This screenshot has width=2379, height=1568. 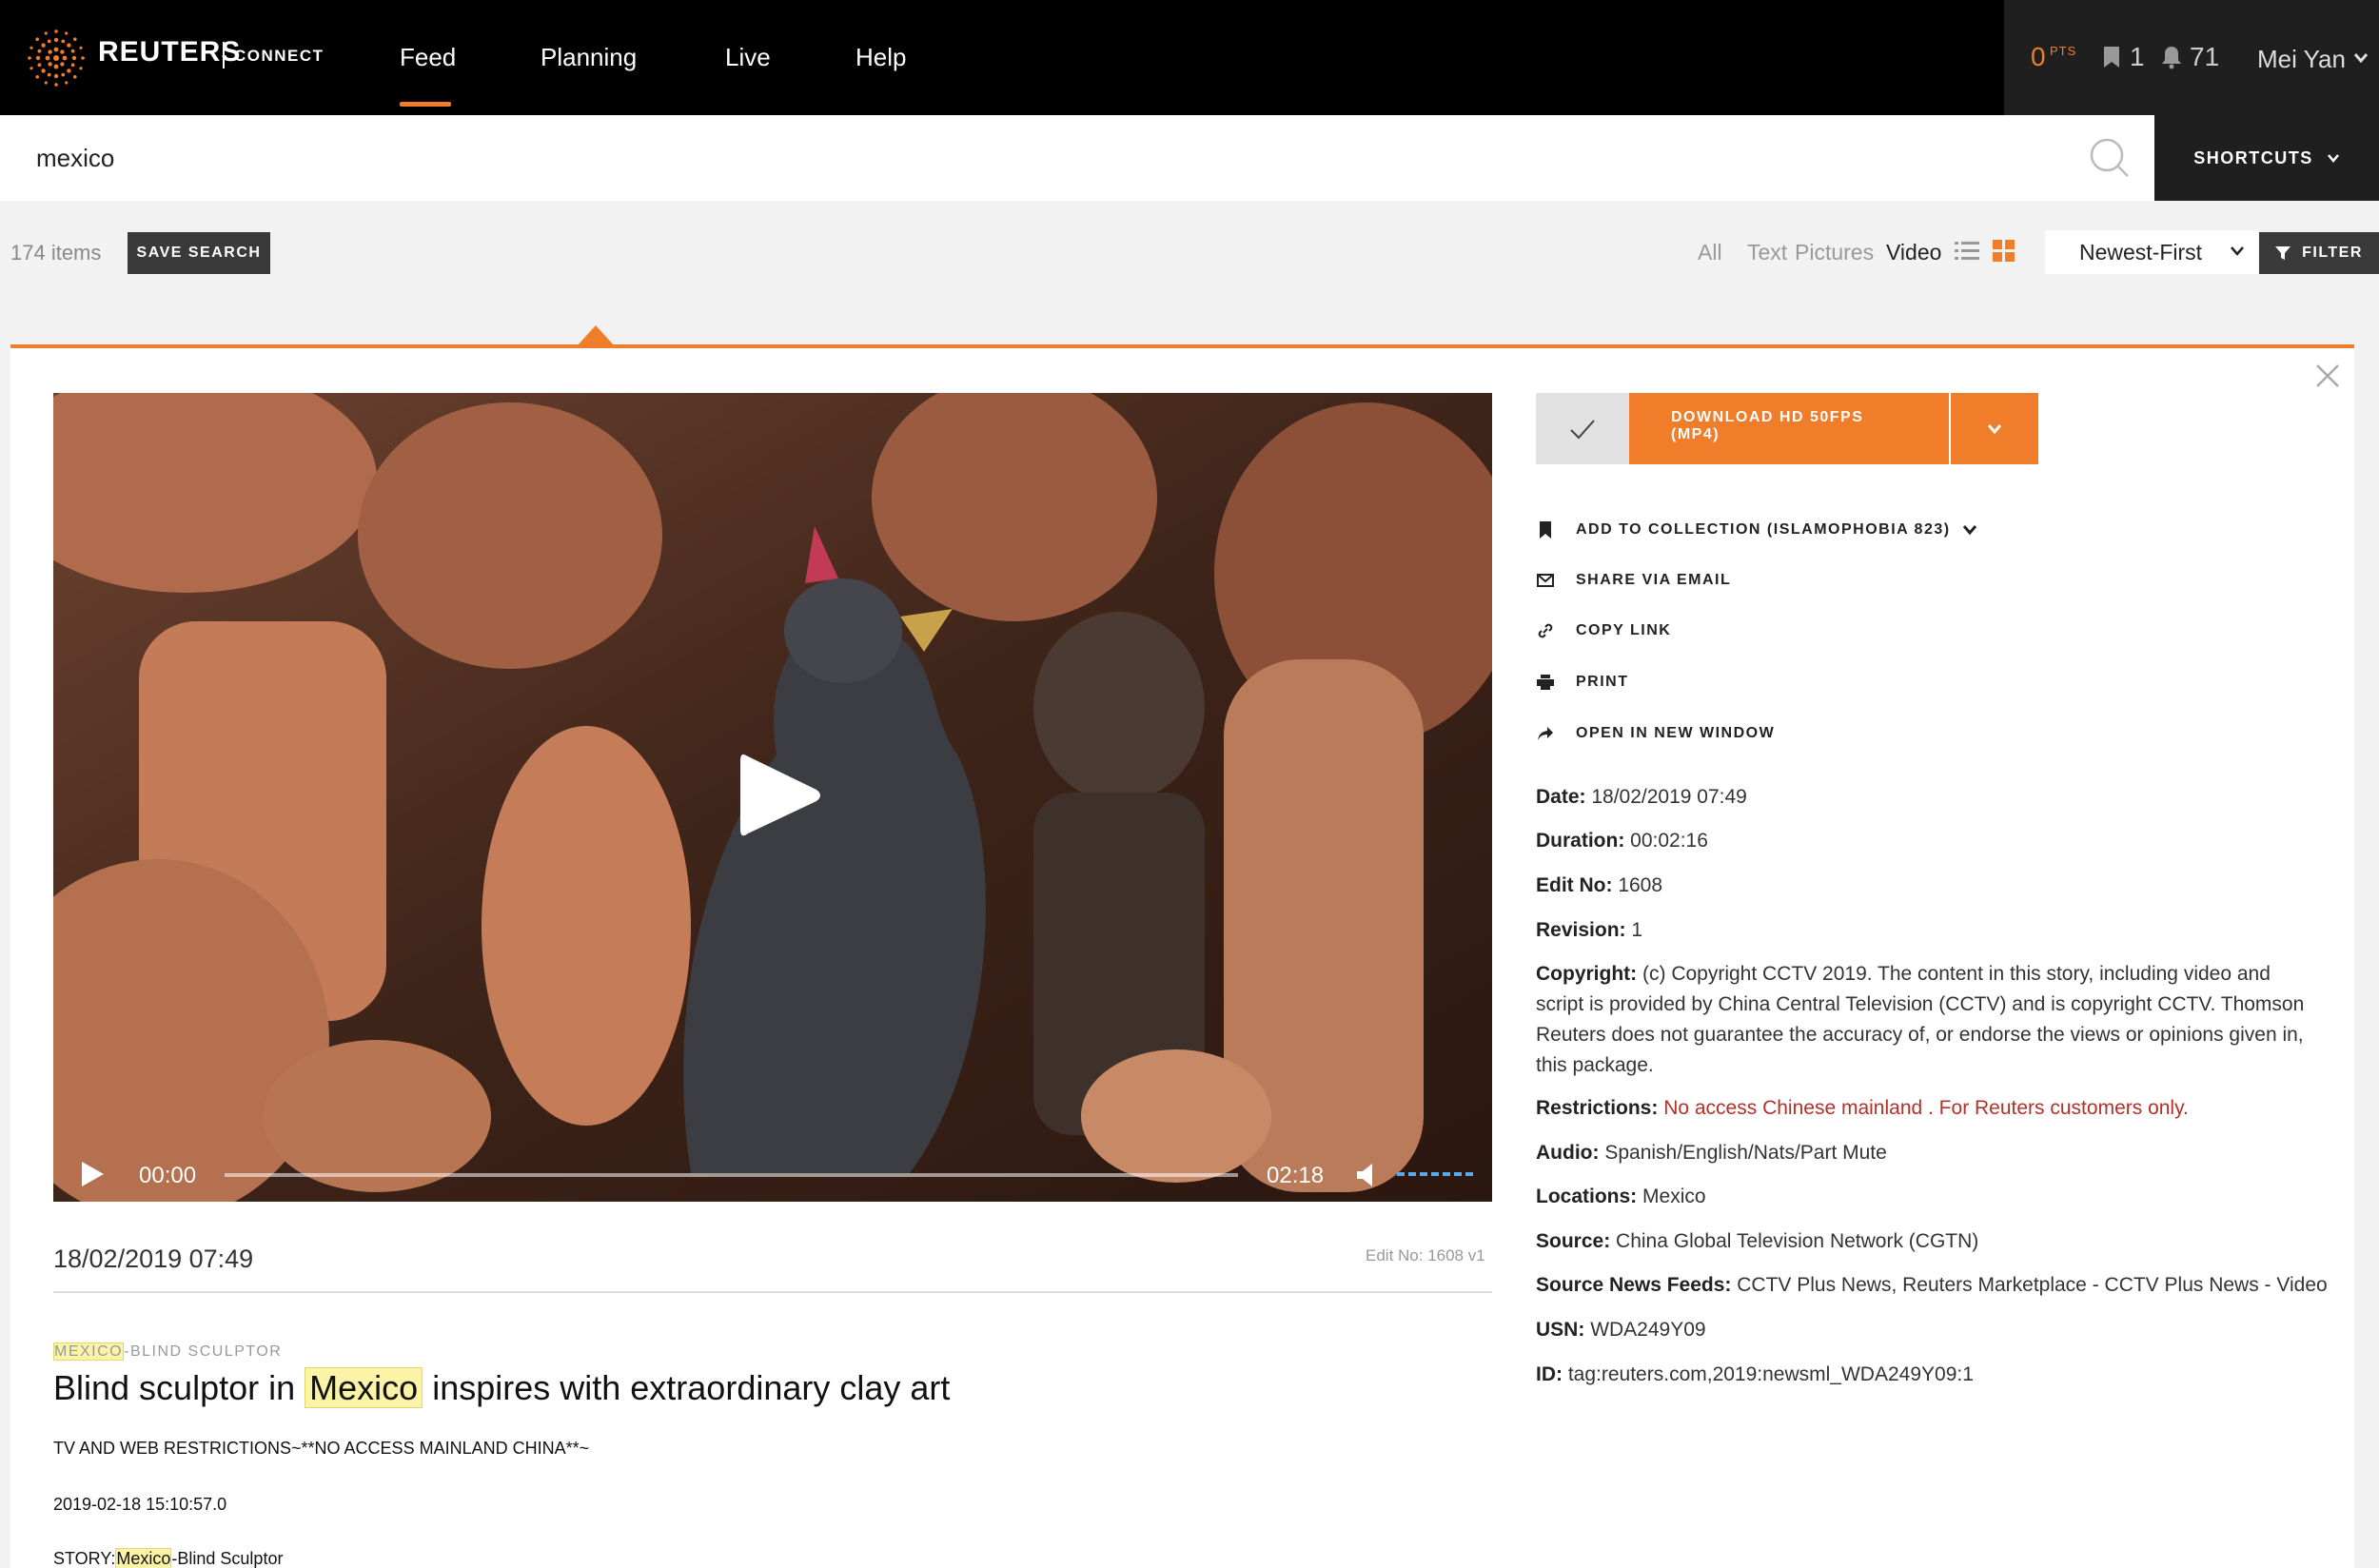 I want to click on share-via-email-label: SHARE VIA EMAIL, so click(x=1654, y=580).